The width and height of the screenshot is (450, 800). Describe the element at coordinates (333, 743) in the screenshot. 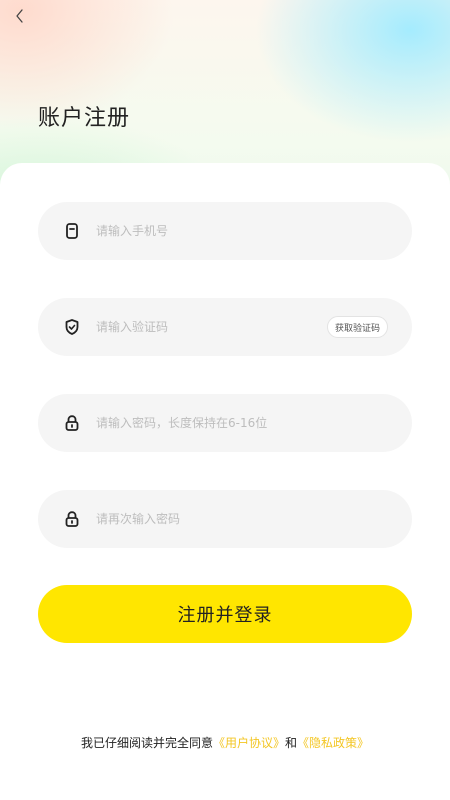

I see `privacy-policy-link: 《隐私政策》` at that location.